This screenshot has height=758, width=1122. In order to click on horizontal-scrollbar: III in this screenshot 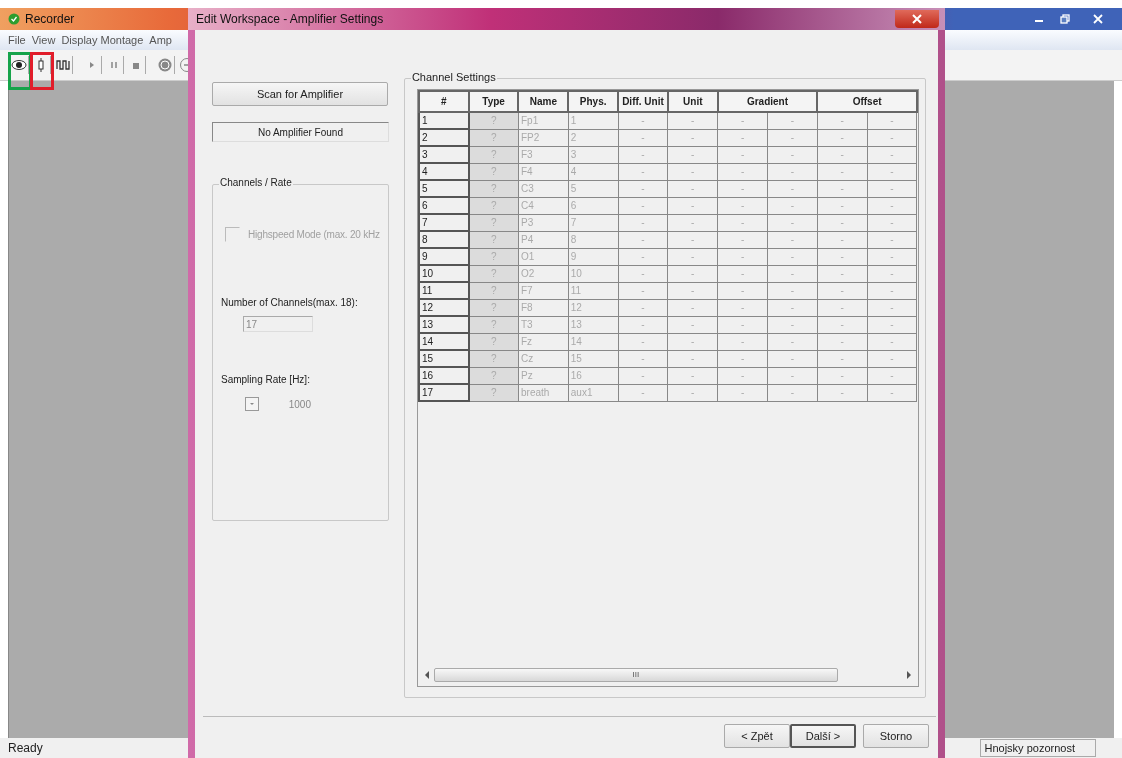, I will do `click(667, 675)`.